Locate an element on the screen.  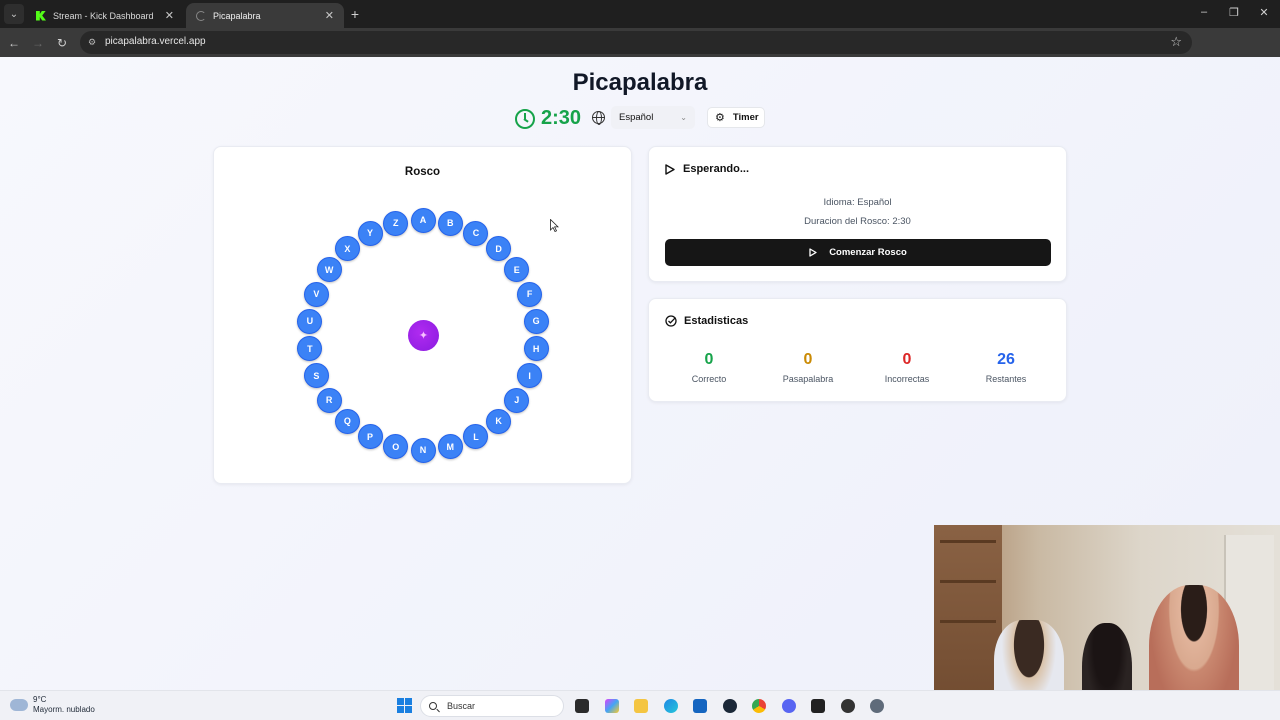
stat-label: Restantes is located at coordinates (1006, 379).